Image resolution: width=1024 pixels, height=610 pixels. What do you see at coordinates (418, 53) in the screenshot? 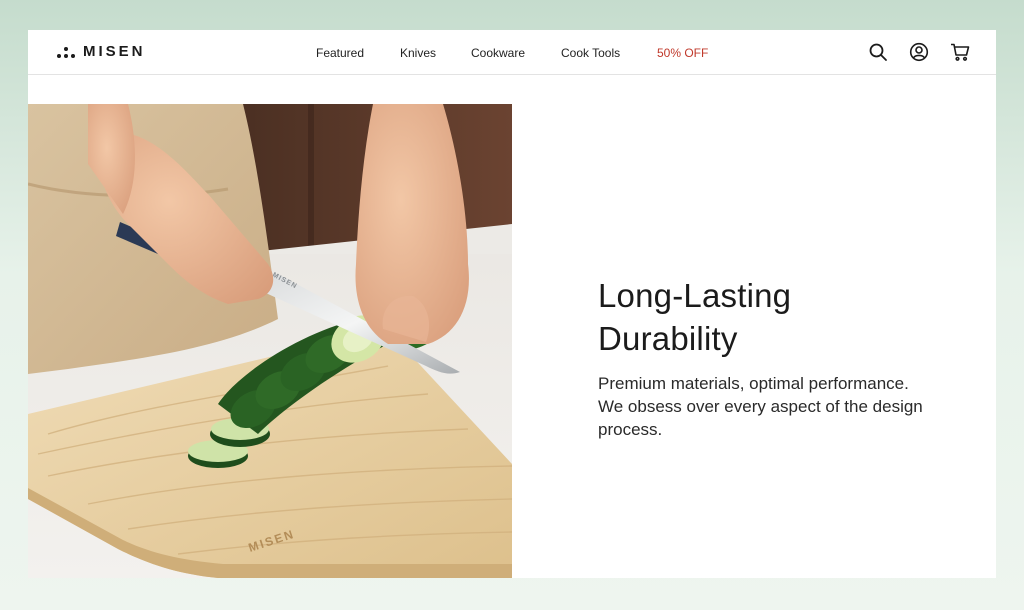
I see `nav-item-knives: Knives` at bounding box center [418, 53].